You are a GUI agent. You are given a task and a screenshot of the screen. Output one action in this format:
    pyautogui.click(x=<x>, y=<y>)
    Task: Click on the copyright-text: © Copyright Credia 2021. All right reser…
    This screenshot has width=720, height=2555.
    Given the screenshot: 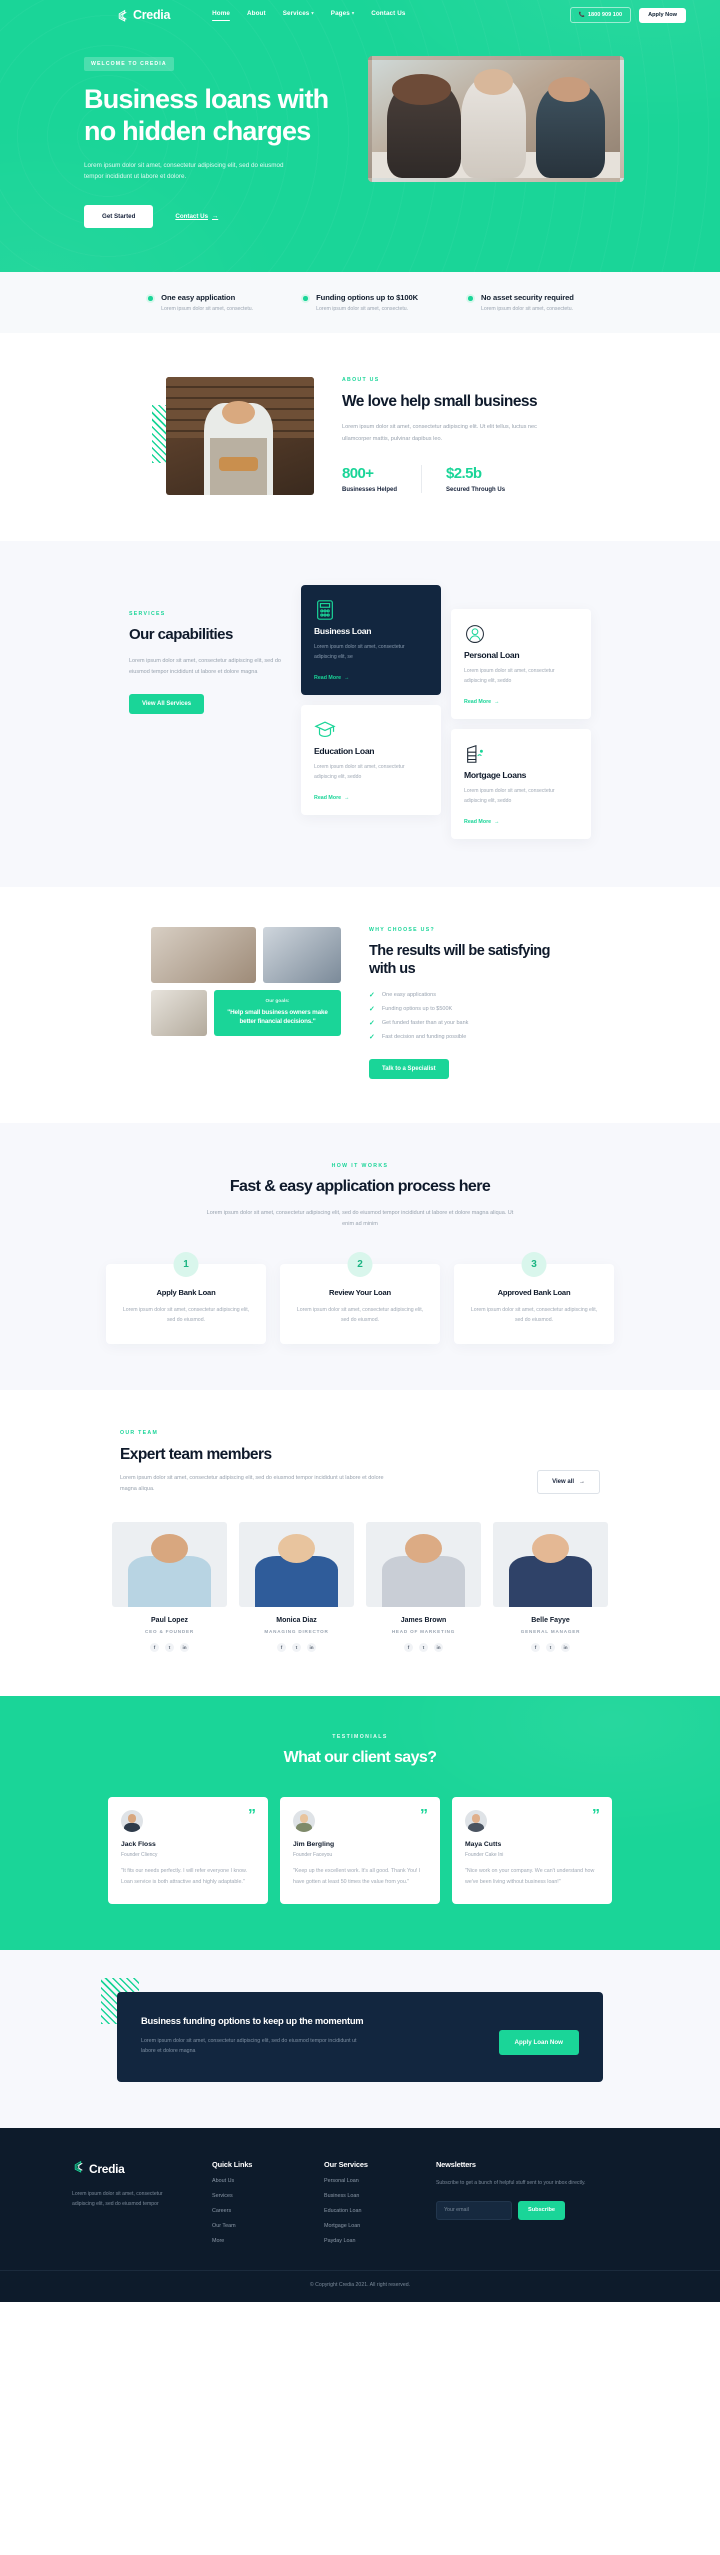 What is the action you would take?
    pyautogui.click(x=360, y=2284)
    